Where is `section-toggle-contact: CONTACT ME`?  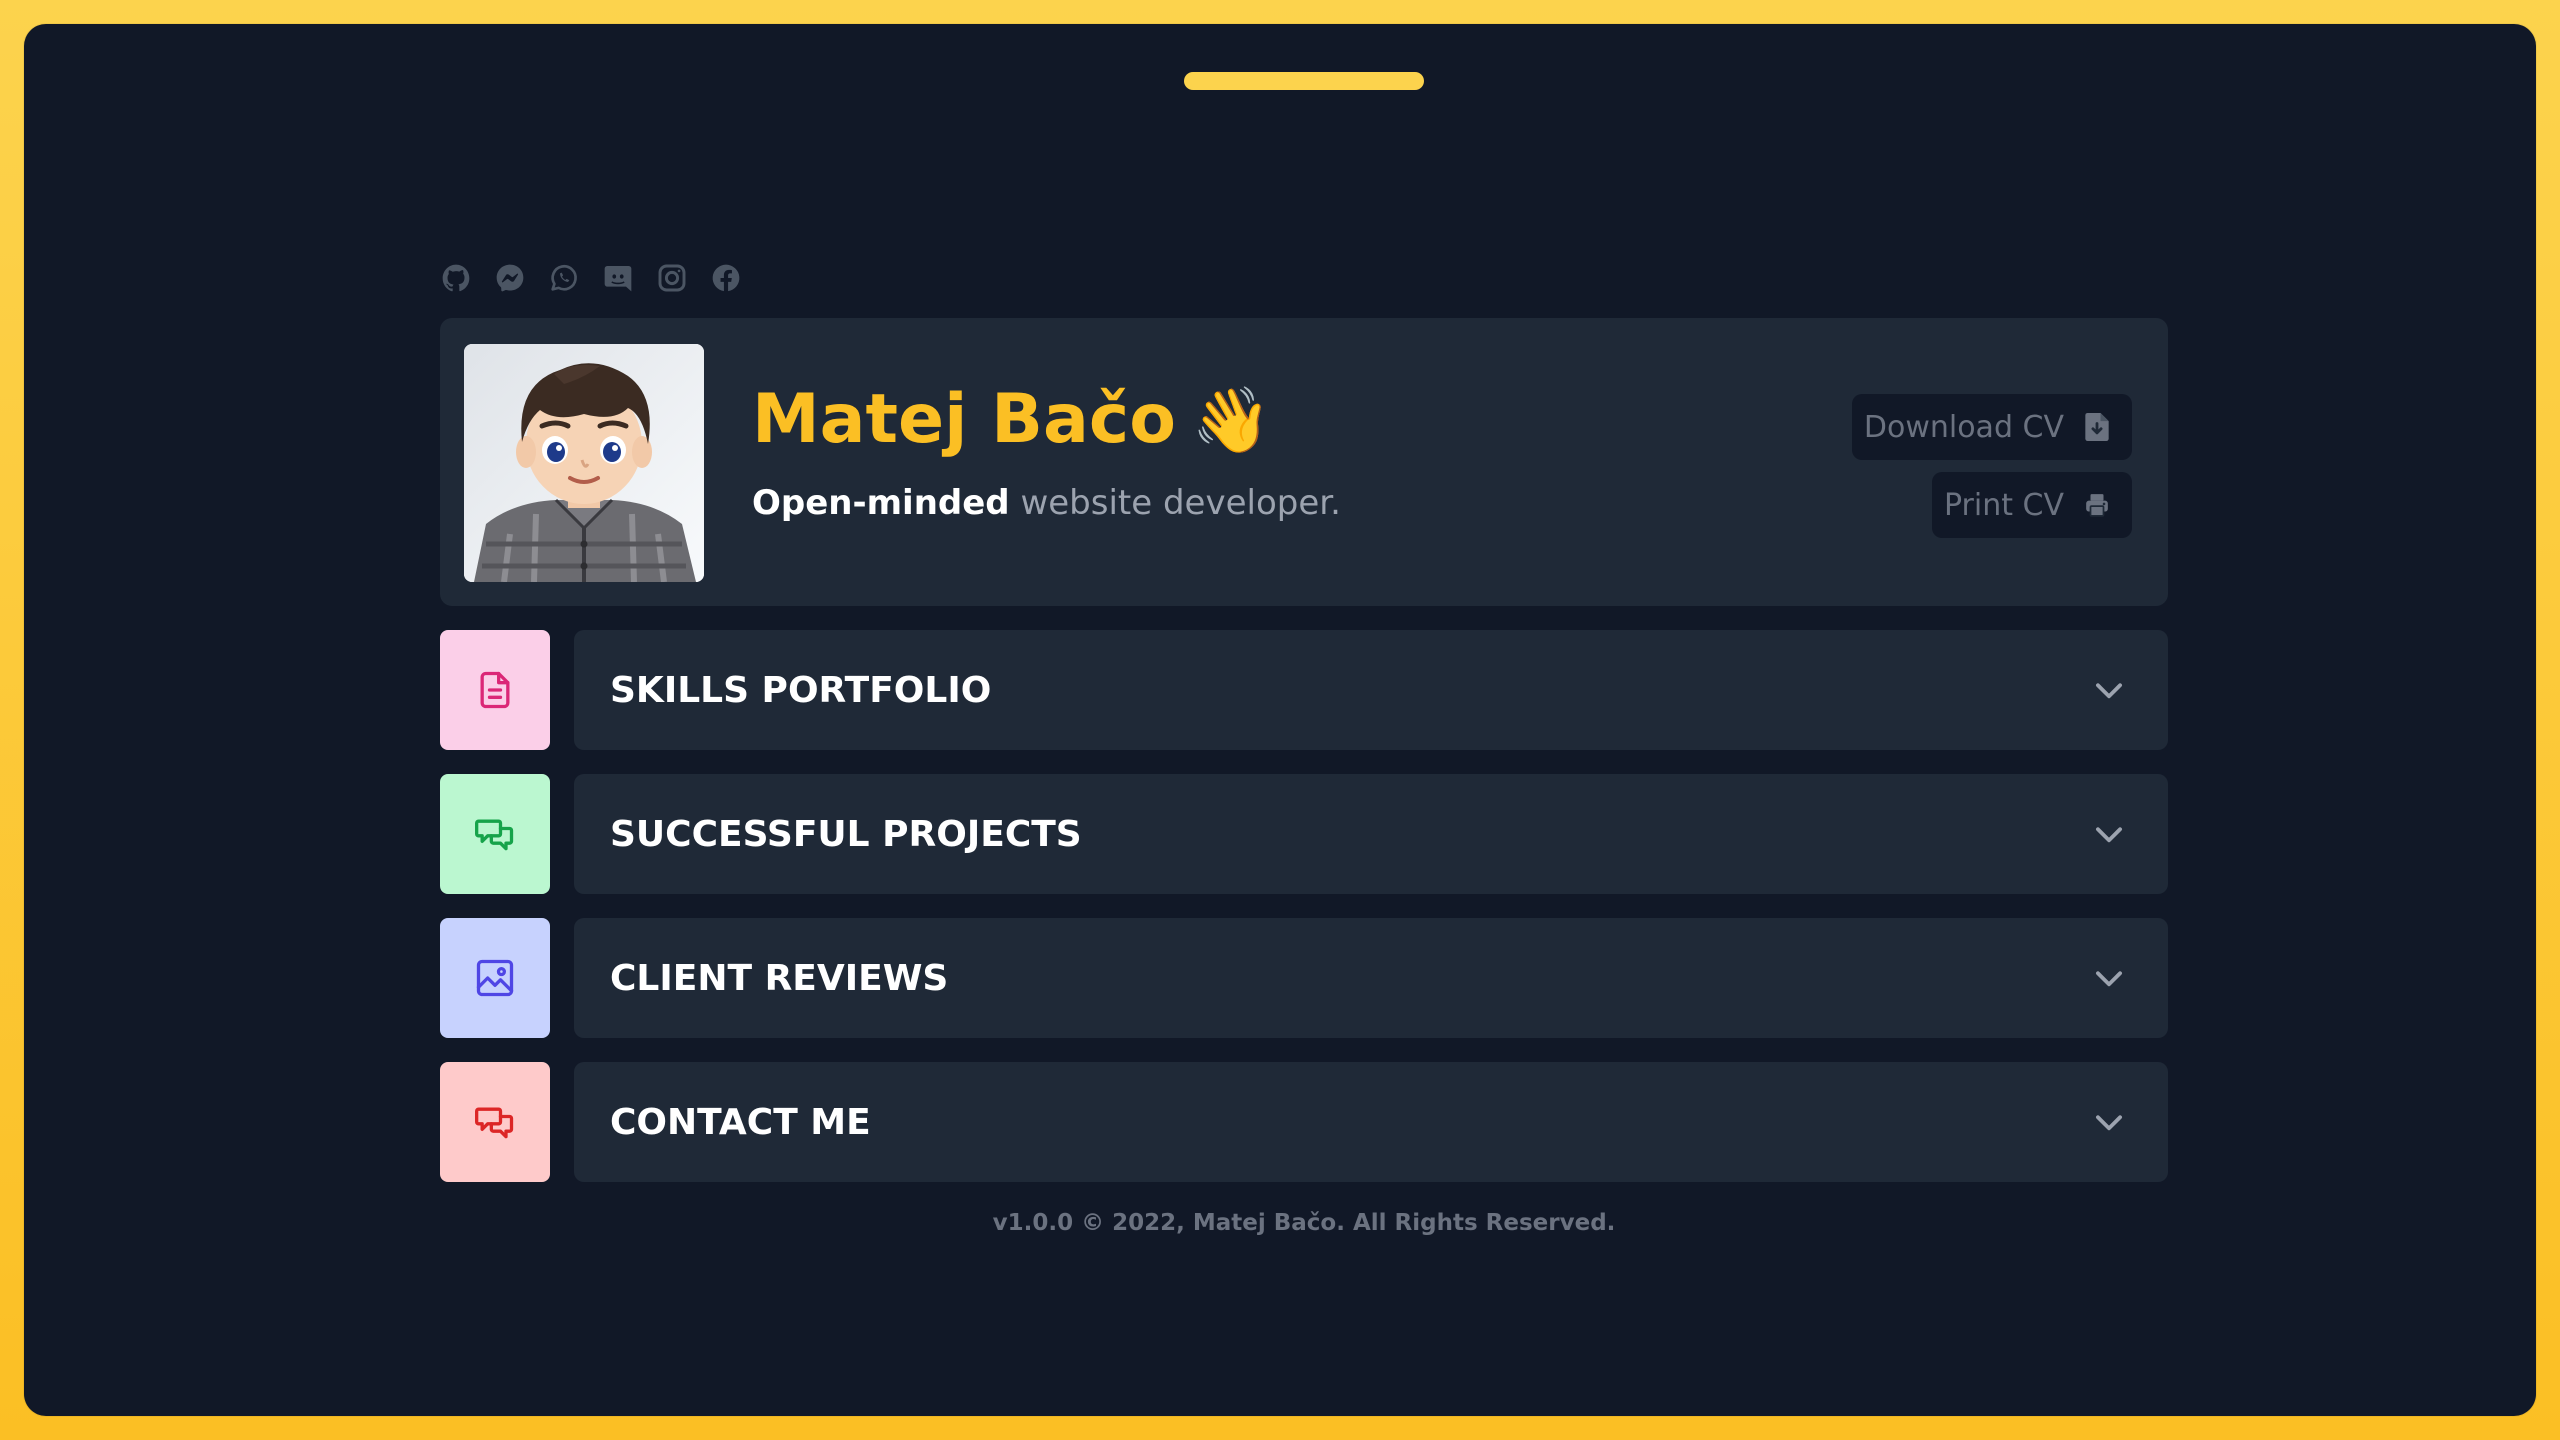
section-toggle-contact: CONTACT ME is located at coordinates (1371, 1122).